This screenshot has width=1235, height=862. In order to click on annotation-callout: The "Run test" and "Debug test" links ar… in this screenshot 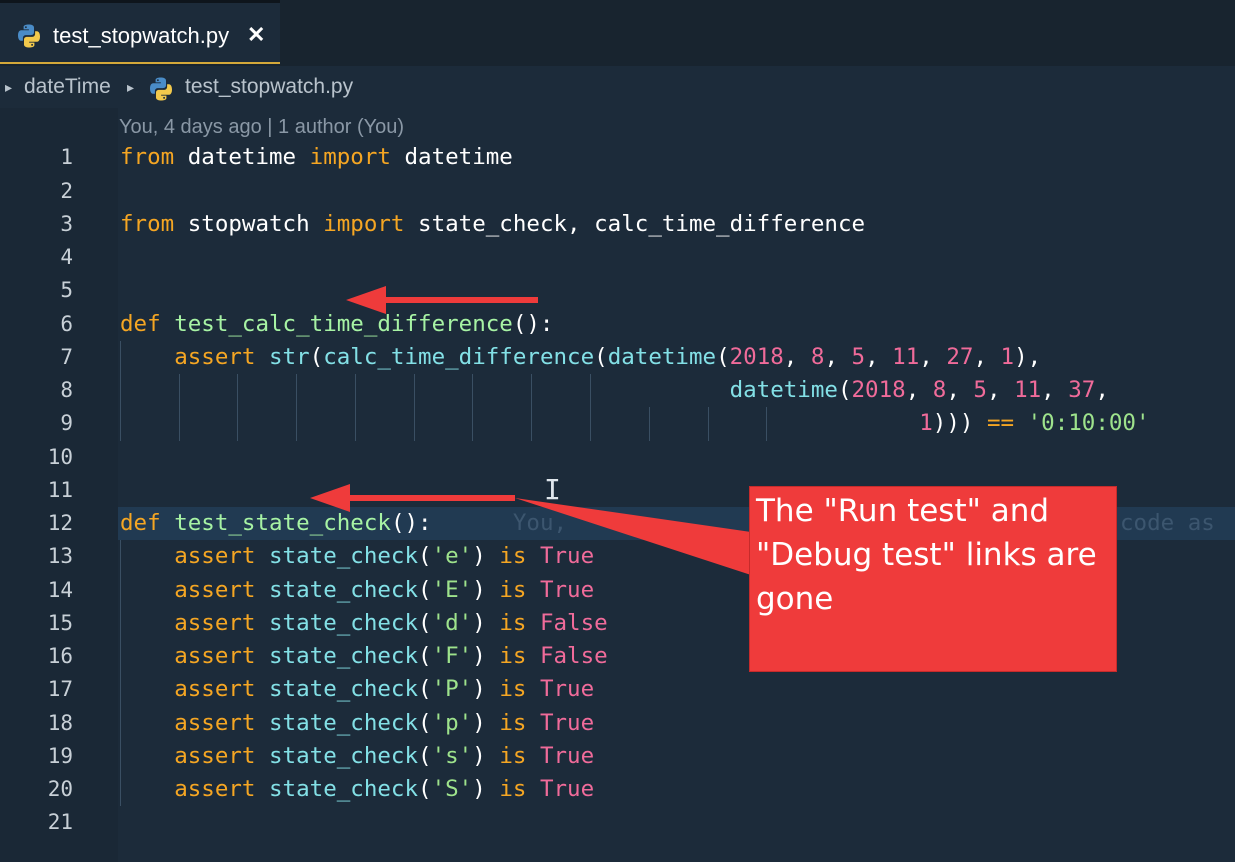, I will do `click(933, 579)`.